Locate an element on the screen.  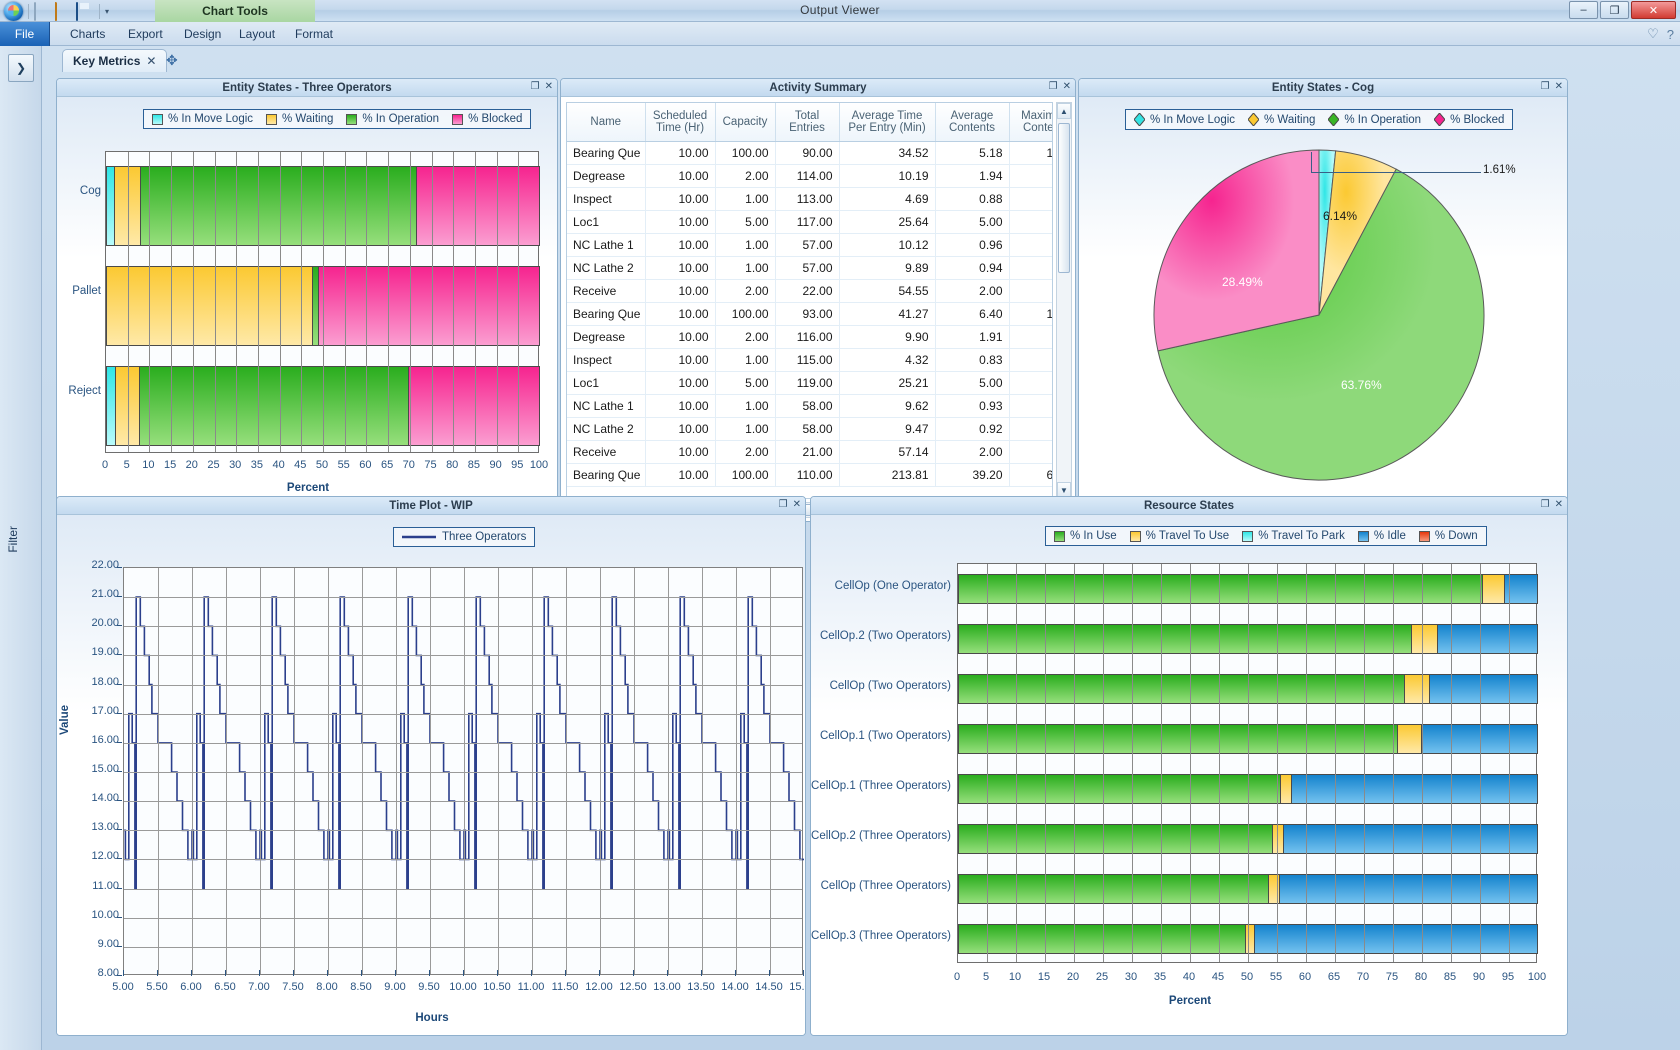
table-row: NC Lathe 110.001.0058.009.620.931.00 is located at coordinates (809, 406).